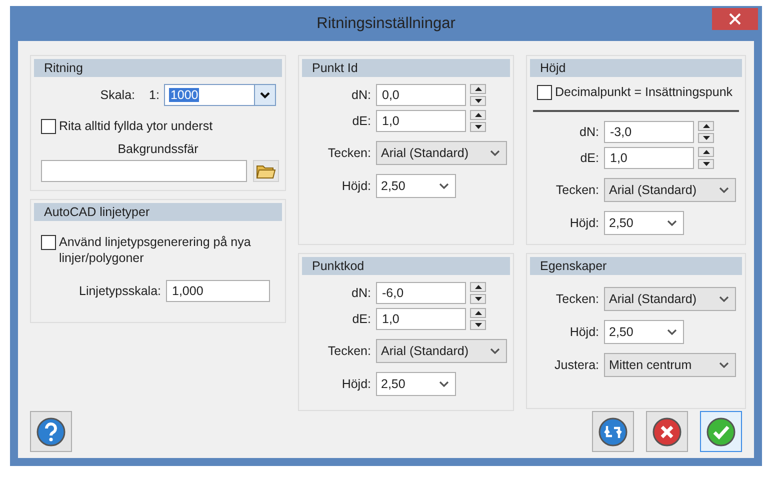 Image resolution: width=766 pixels, height=477 pixels. Describe the element at coordinates (576, 365) in the screenshot. I see `field-label: Justera:` at that location.